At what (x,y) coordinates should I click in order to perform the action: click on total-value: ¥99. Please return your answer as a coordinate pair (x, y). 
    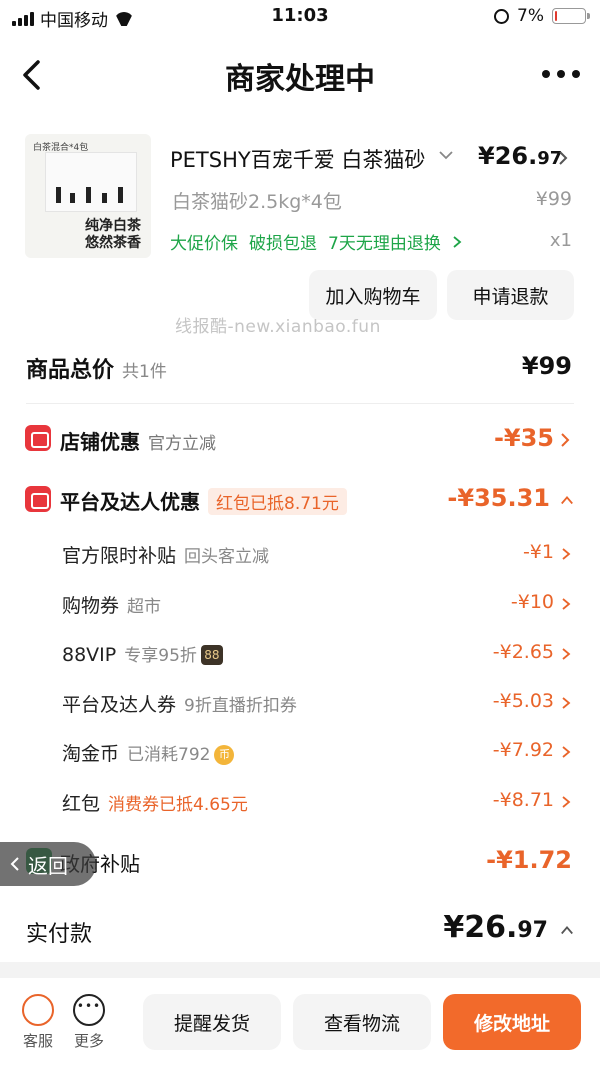
    Looking at the image, I should click on (546, 366).